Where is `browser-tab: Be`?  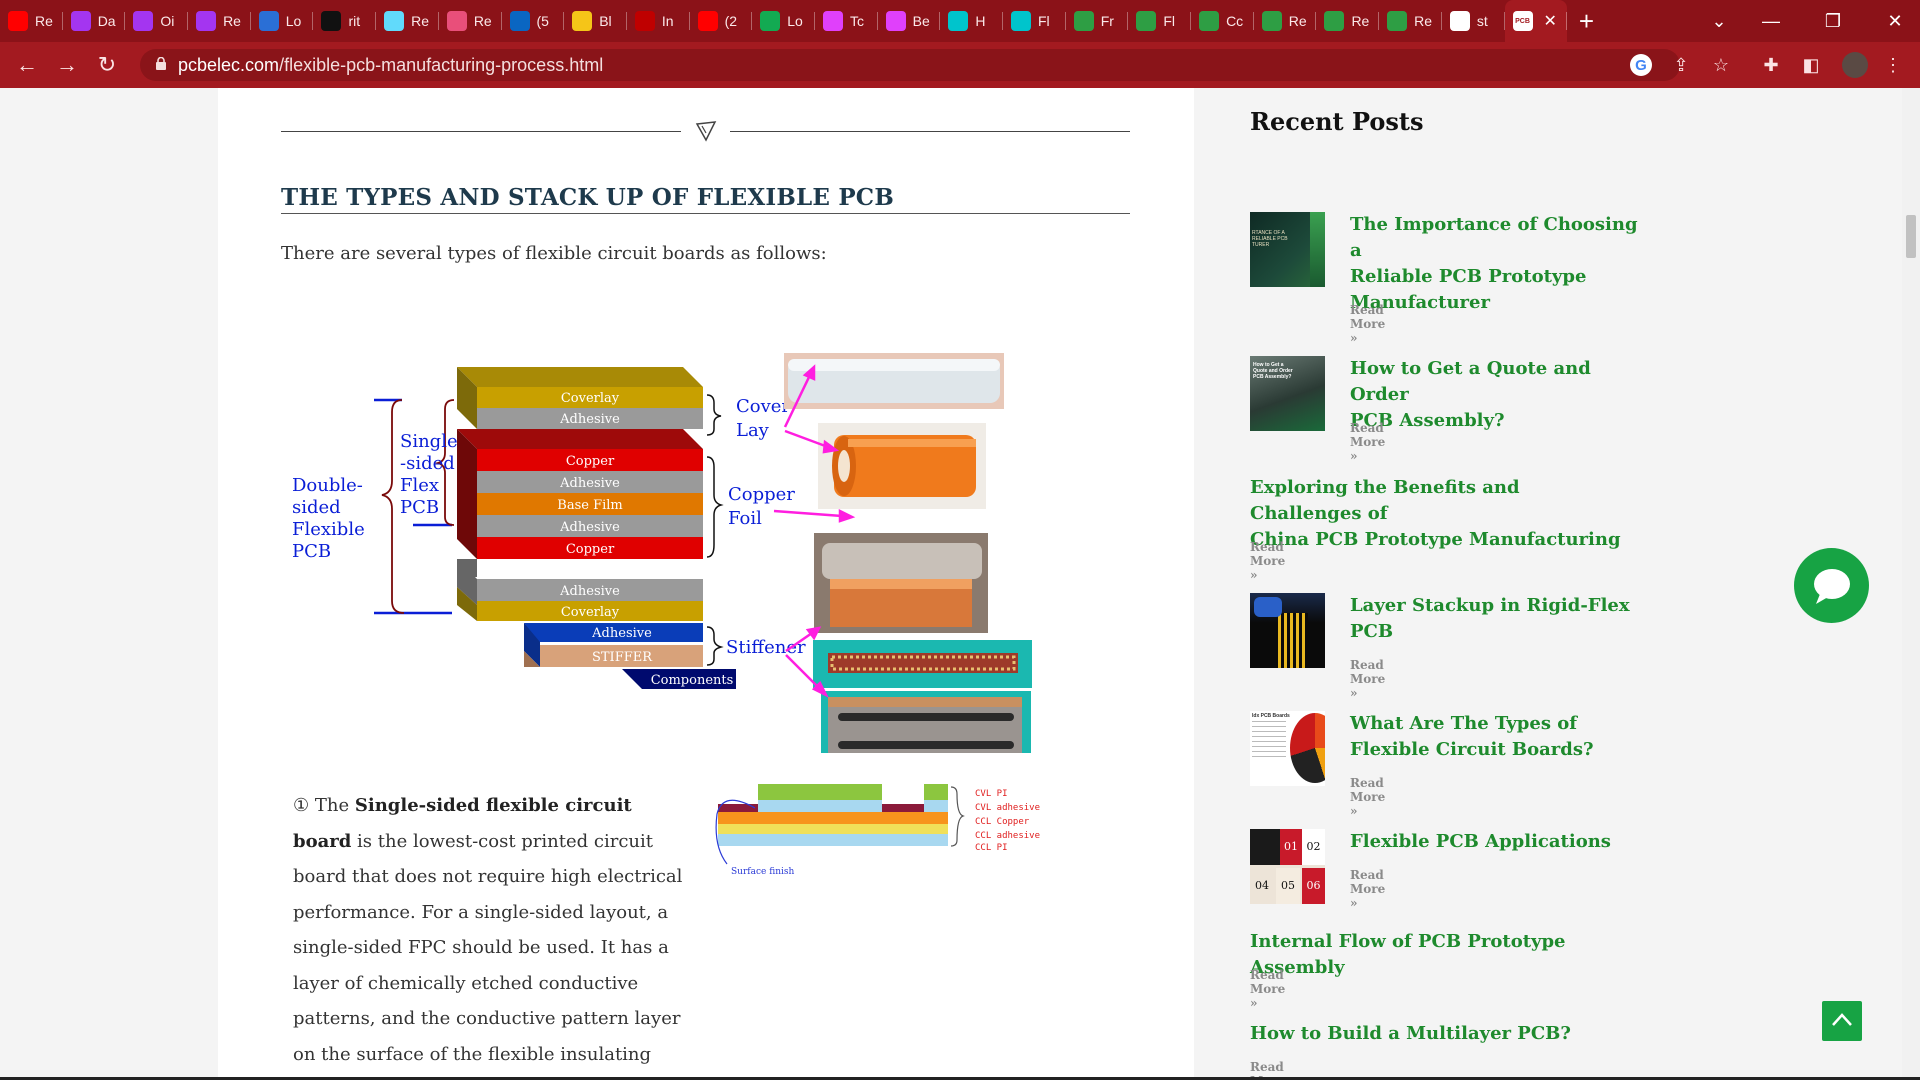
browser-tab: Be is located at coordinates (909, 21).